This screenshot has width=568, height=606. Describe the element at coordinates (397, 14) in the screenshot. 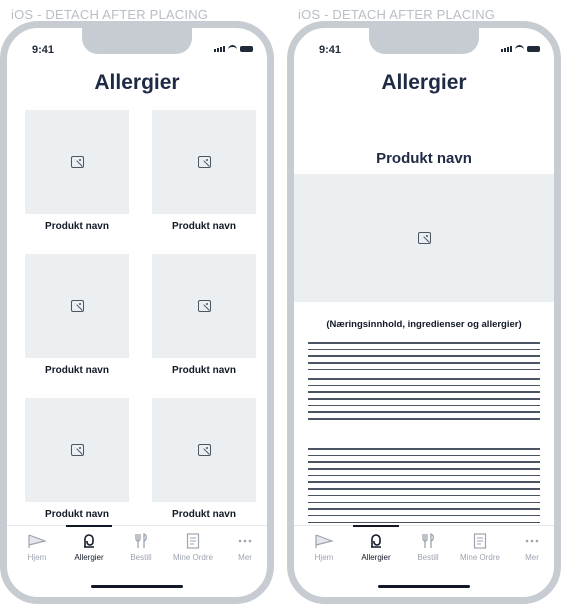

I see `frame-label-right: iOS - DETACH AFTER PLACING` at that location.